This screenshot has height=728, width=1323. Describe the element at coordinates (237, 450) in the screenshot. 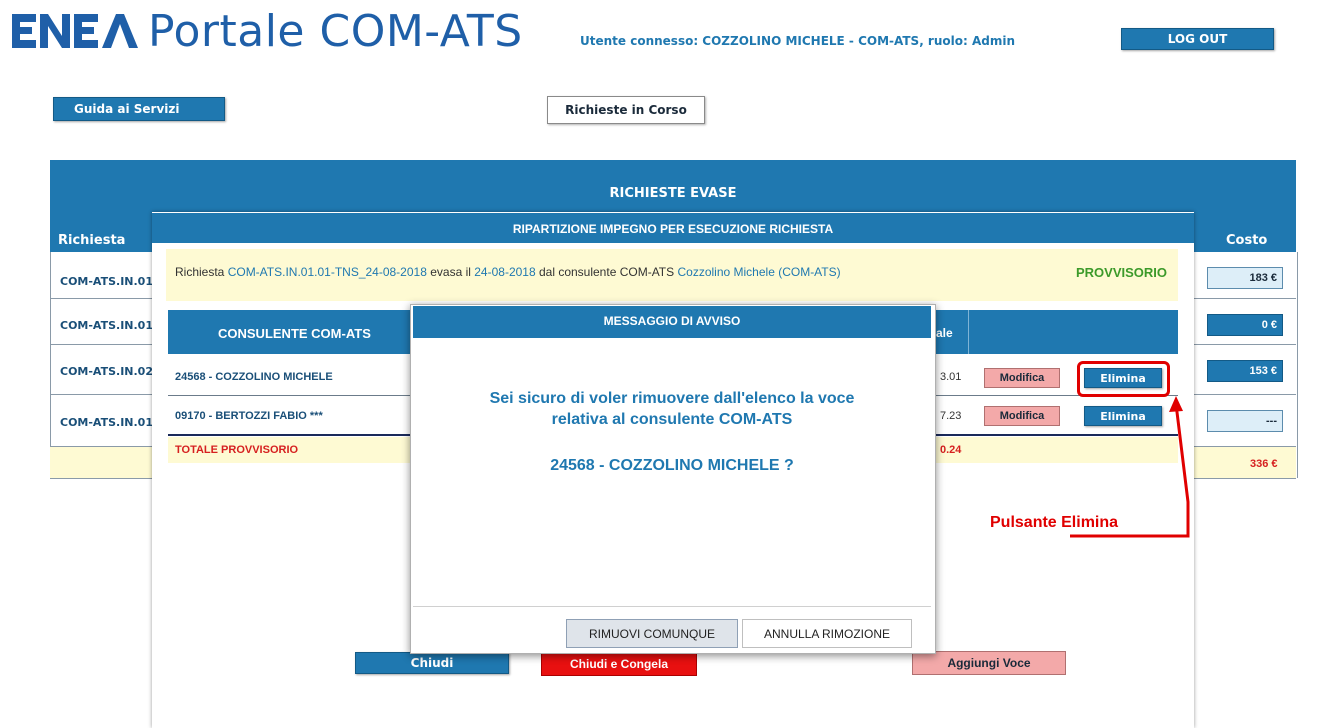

I see `panel-total-label: TOTALE PROVVISORIO` at that location.